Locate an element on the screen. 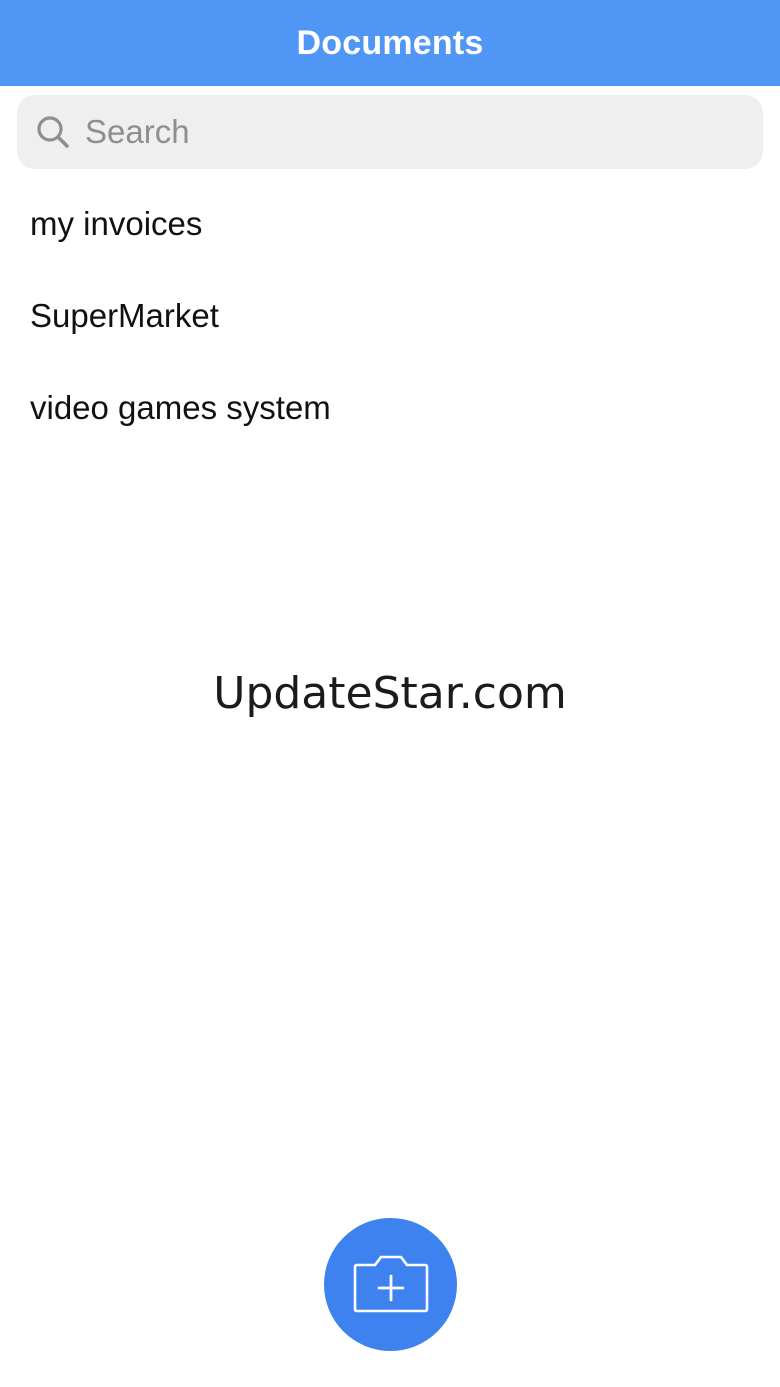 This screenshot has height=1387, width=780. camera-add-icon is located at coordinates (391, 1284).